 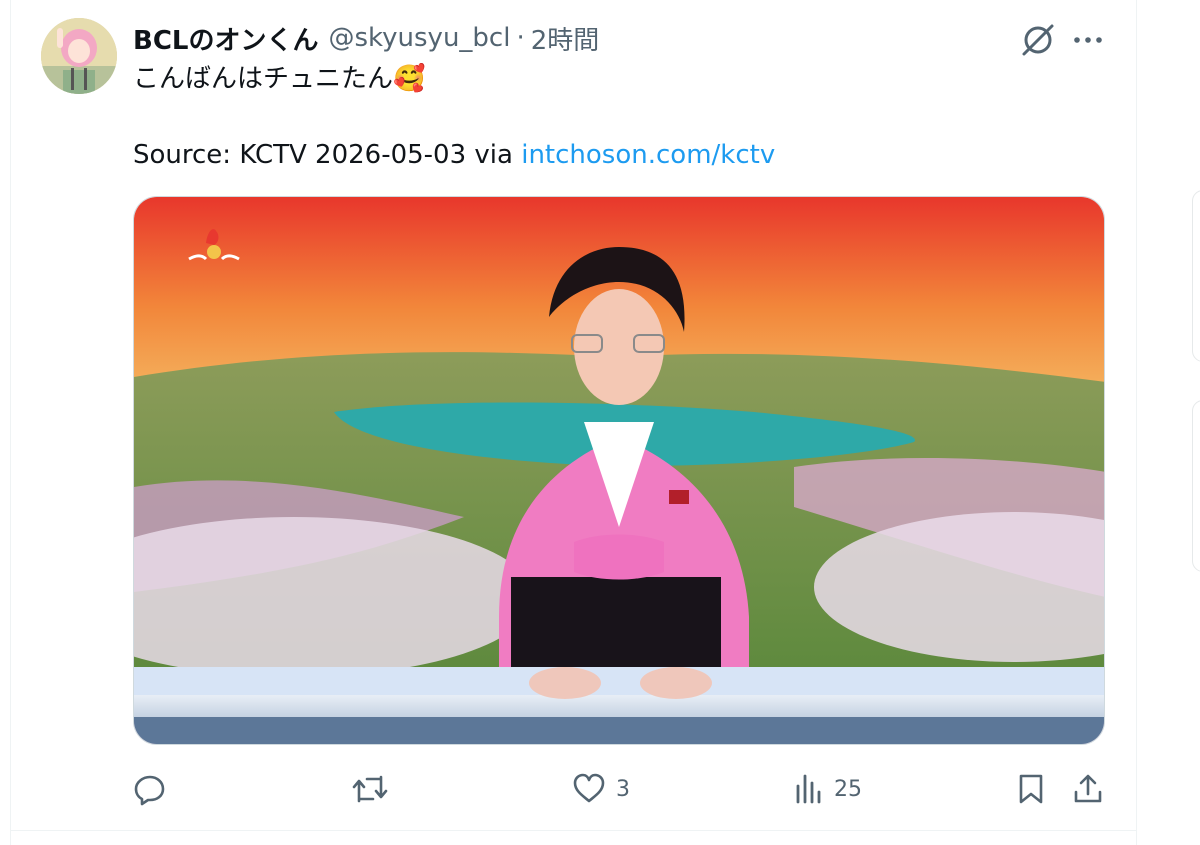 What do you see at coordinates (79, 56) in the screenshot?
I see `avatar` at bounding box center [79, 56].